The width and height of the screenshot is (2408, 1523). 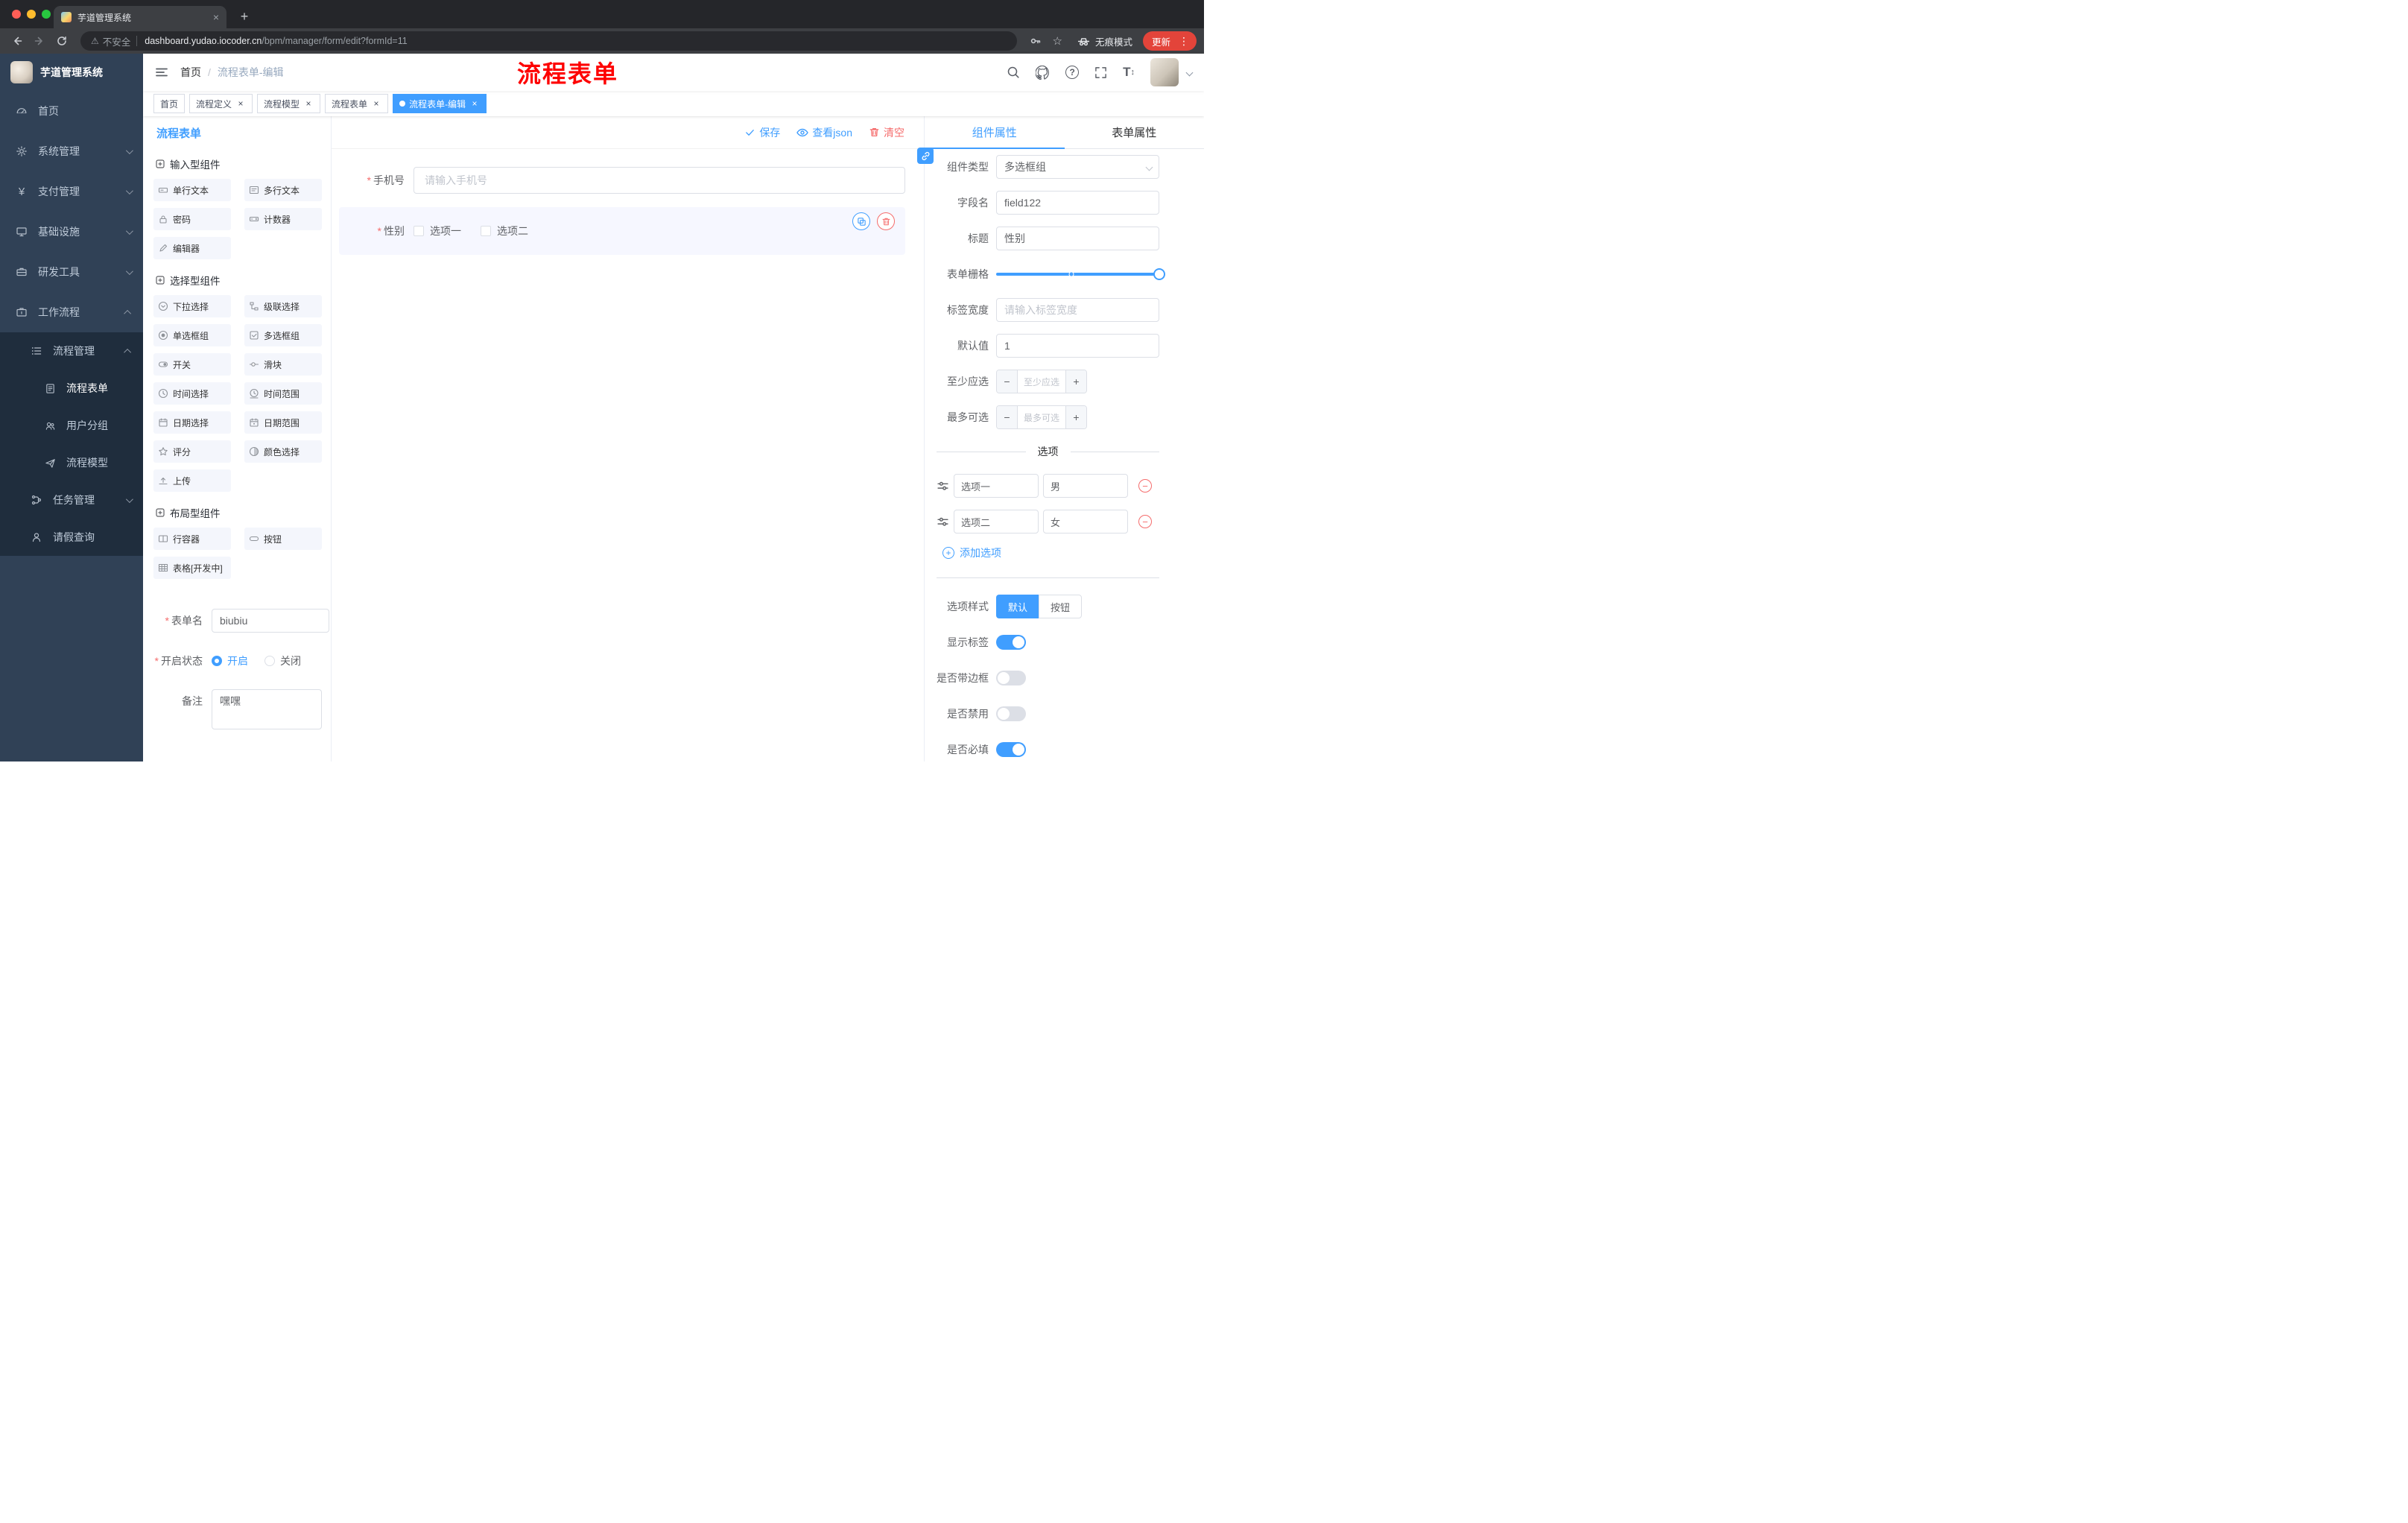 What do you see at coordinates (71, 111) in the screenshot?
I see `sidebar-item-home: 首页` at bounding box center [71, 111].